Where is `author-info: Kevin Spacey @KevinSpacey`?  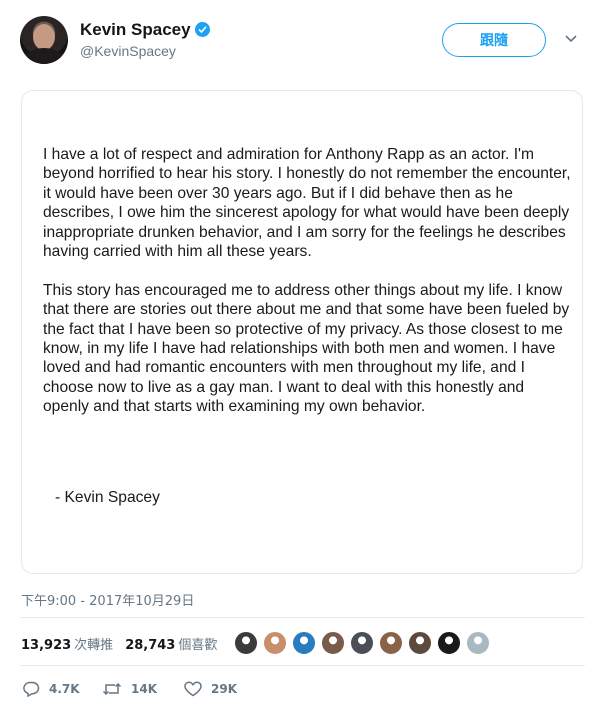
author-info: Kevin Spacey @KevinSpacey is located at coordinates (145, 39).